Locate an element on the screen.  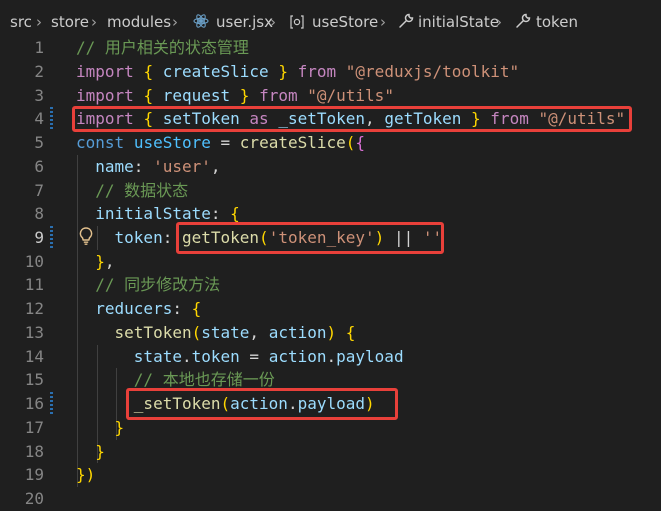
code-line: }, is located at coordinates (95, 262).